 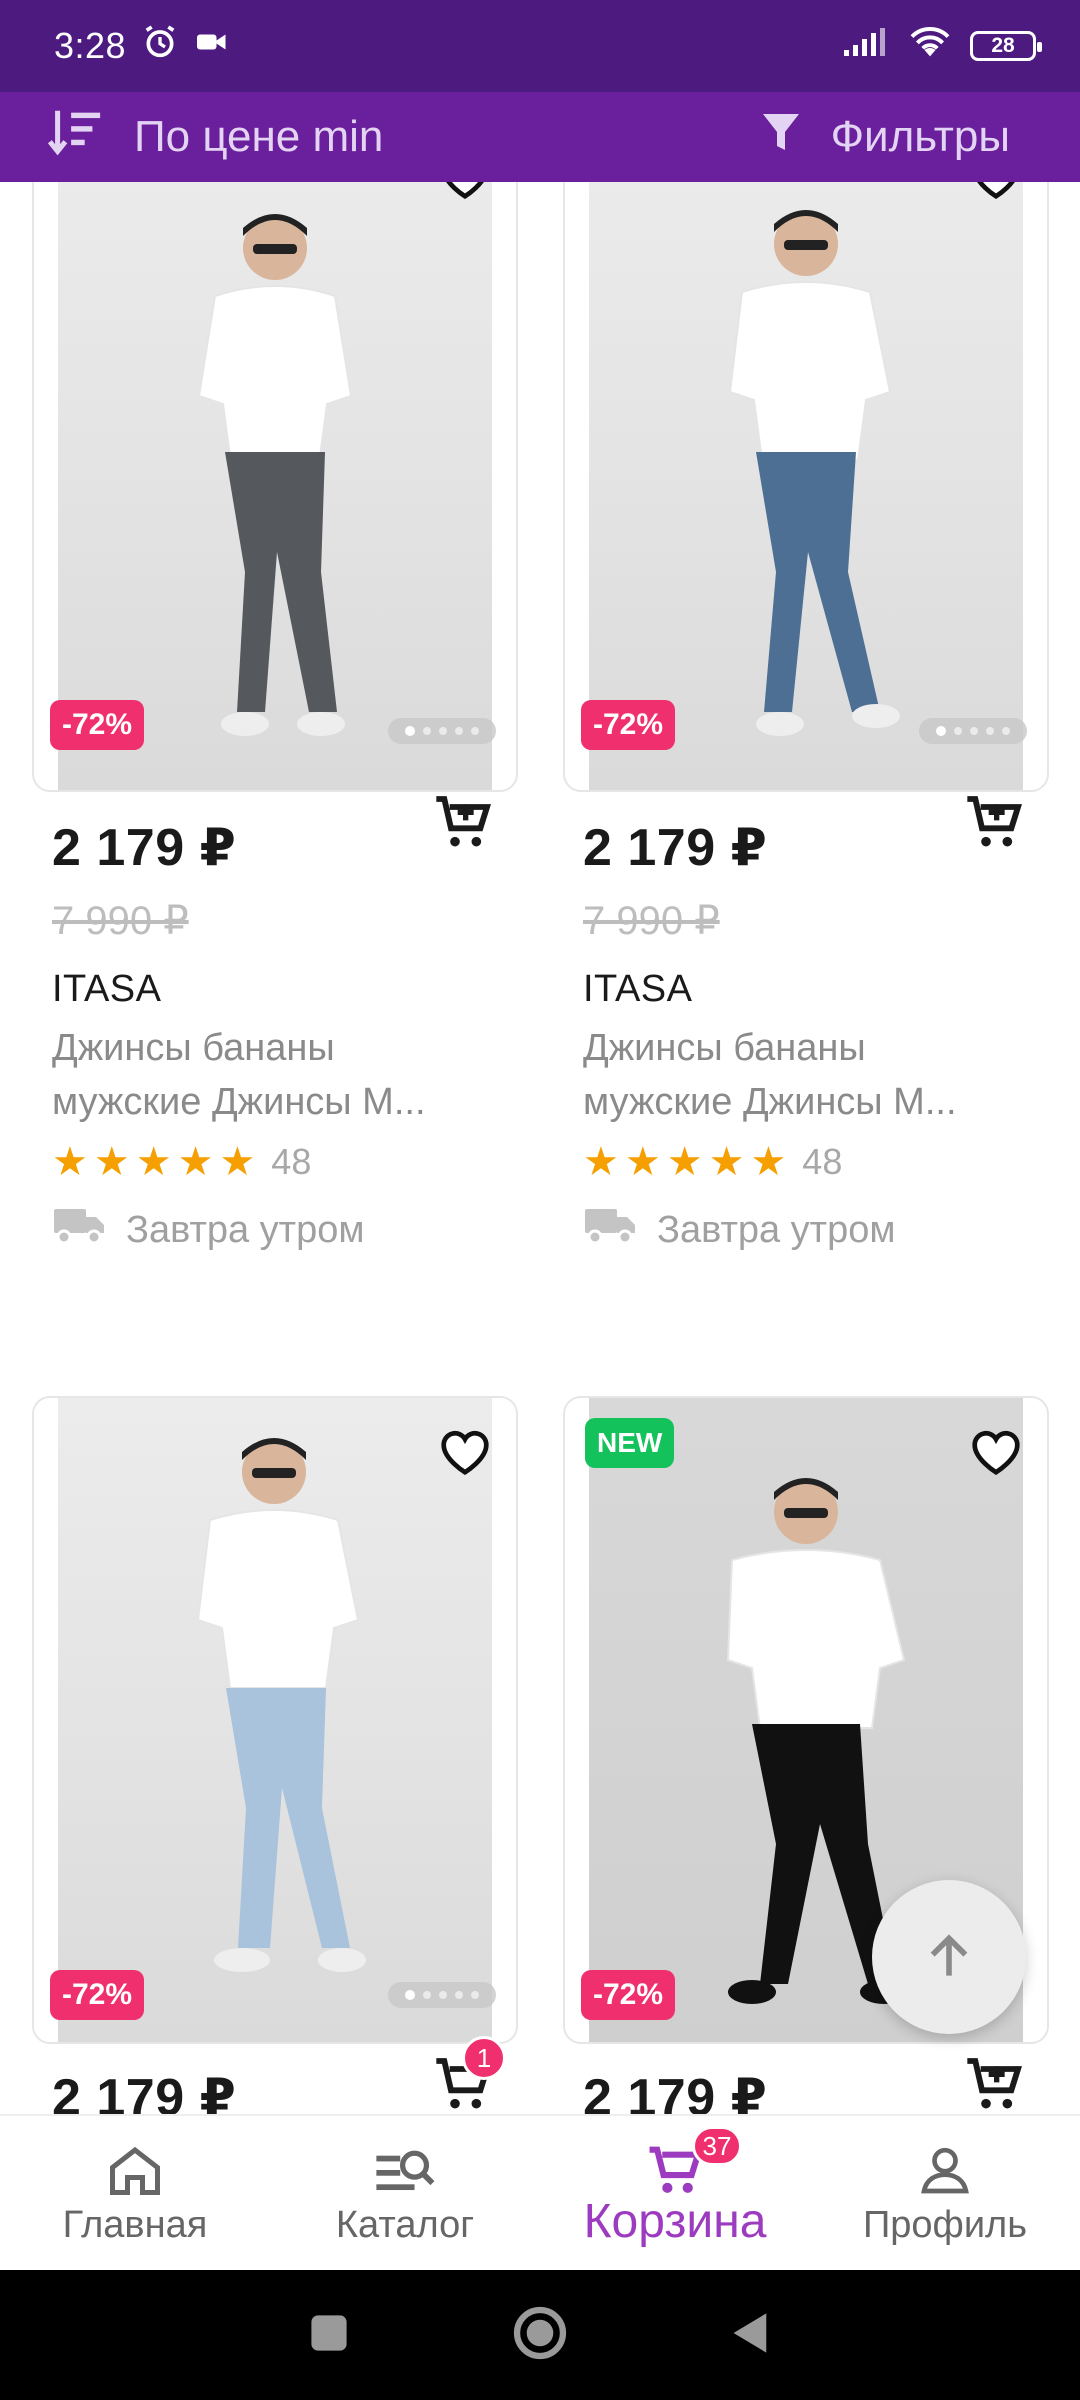 I want to click on profile-icon, so click(x=945, y=2170).